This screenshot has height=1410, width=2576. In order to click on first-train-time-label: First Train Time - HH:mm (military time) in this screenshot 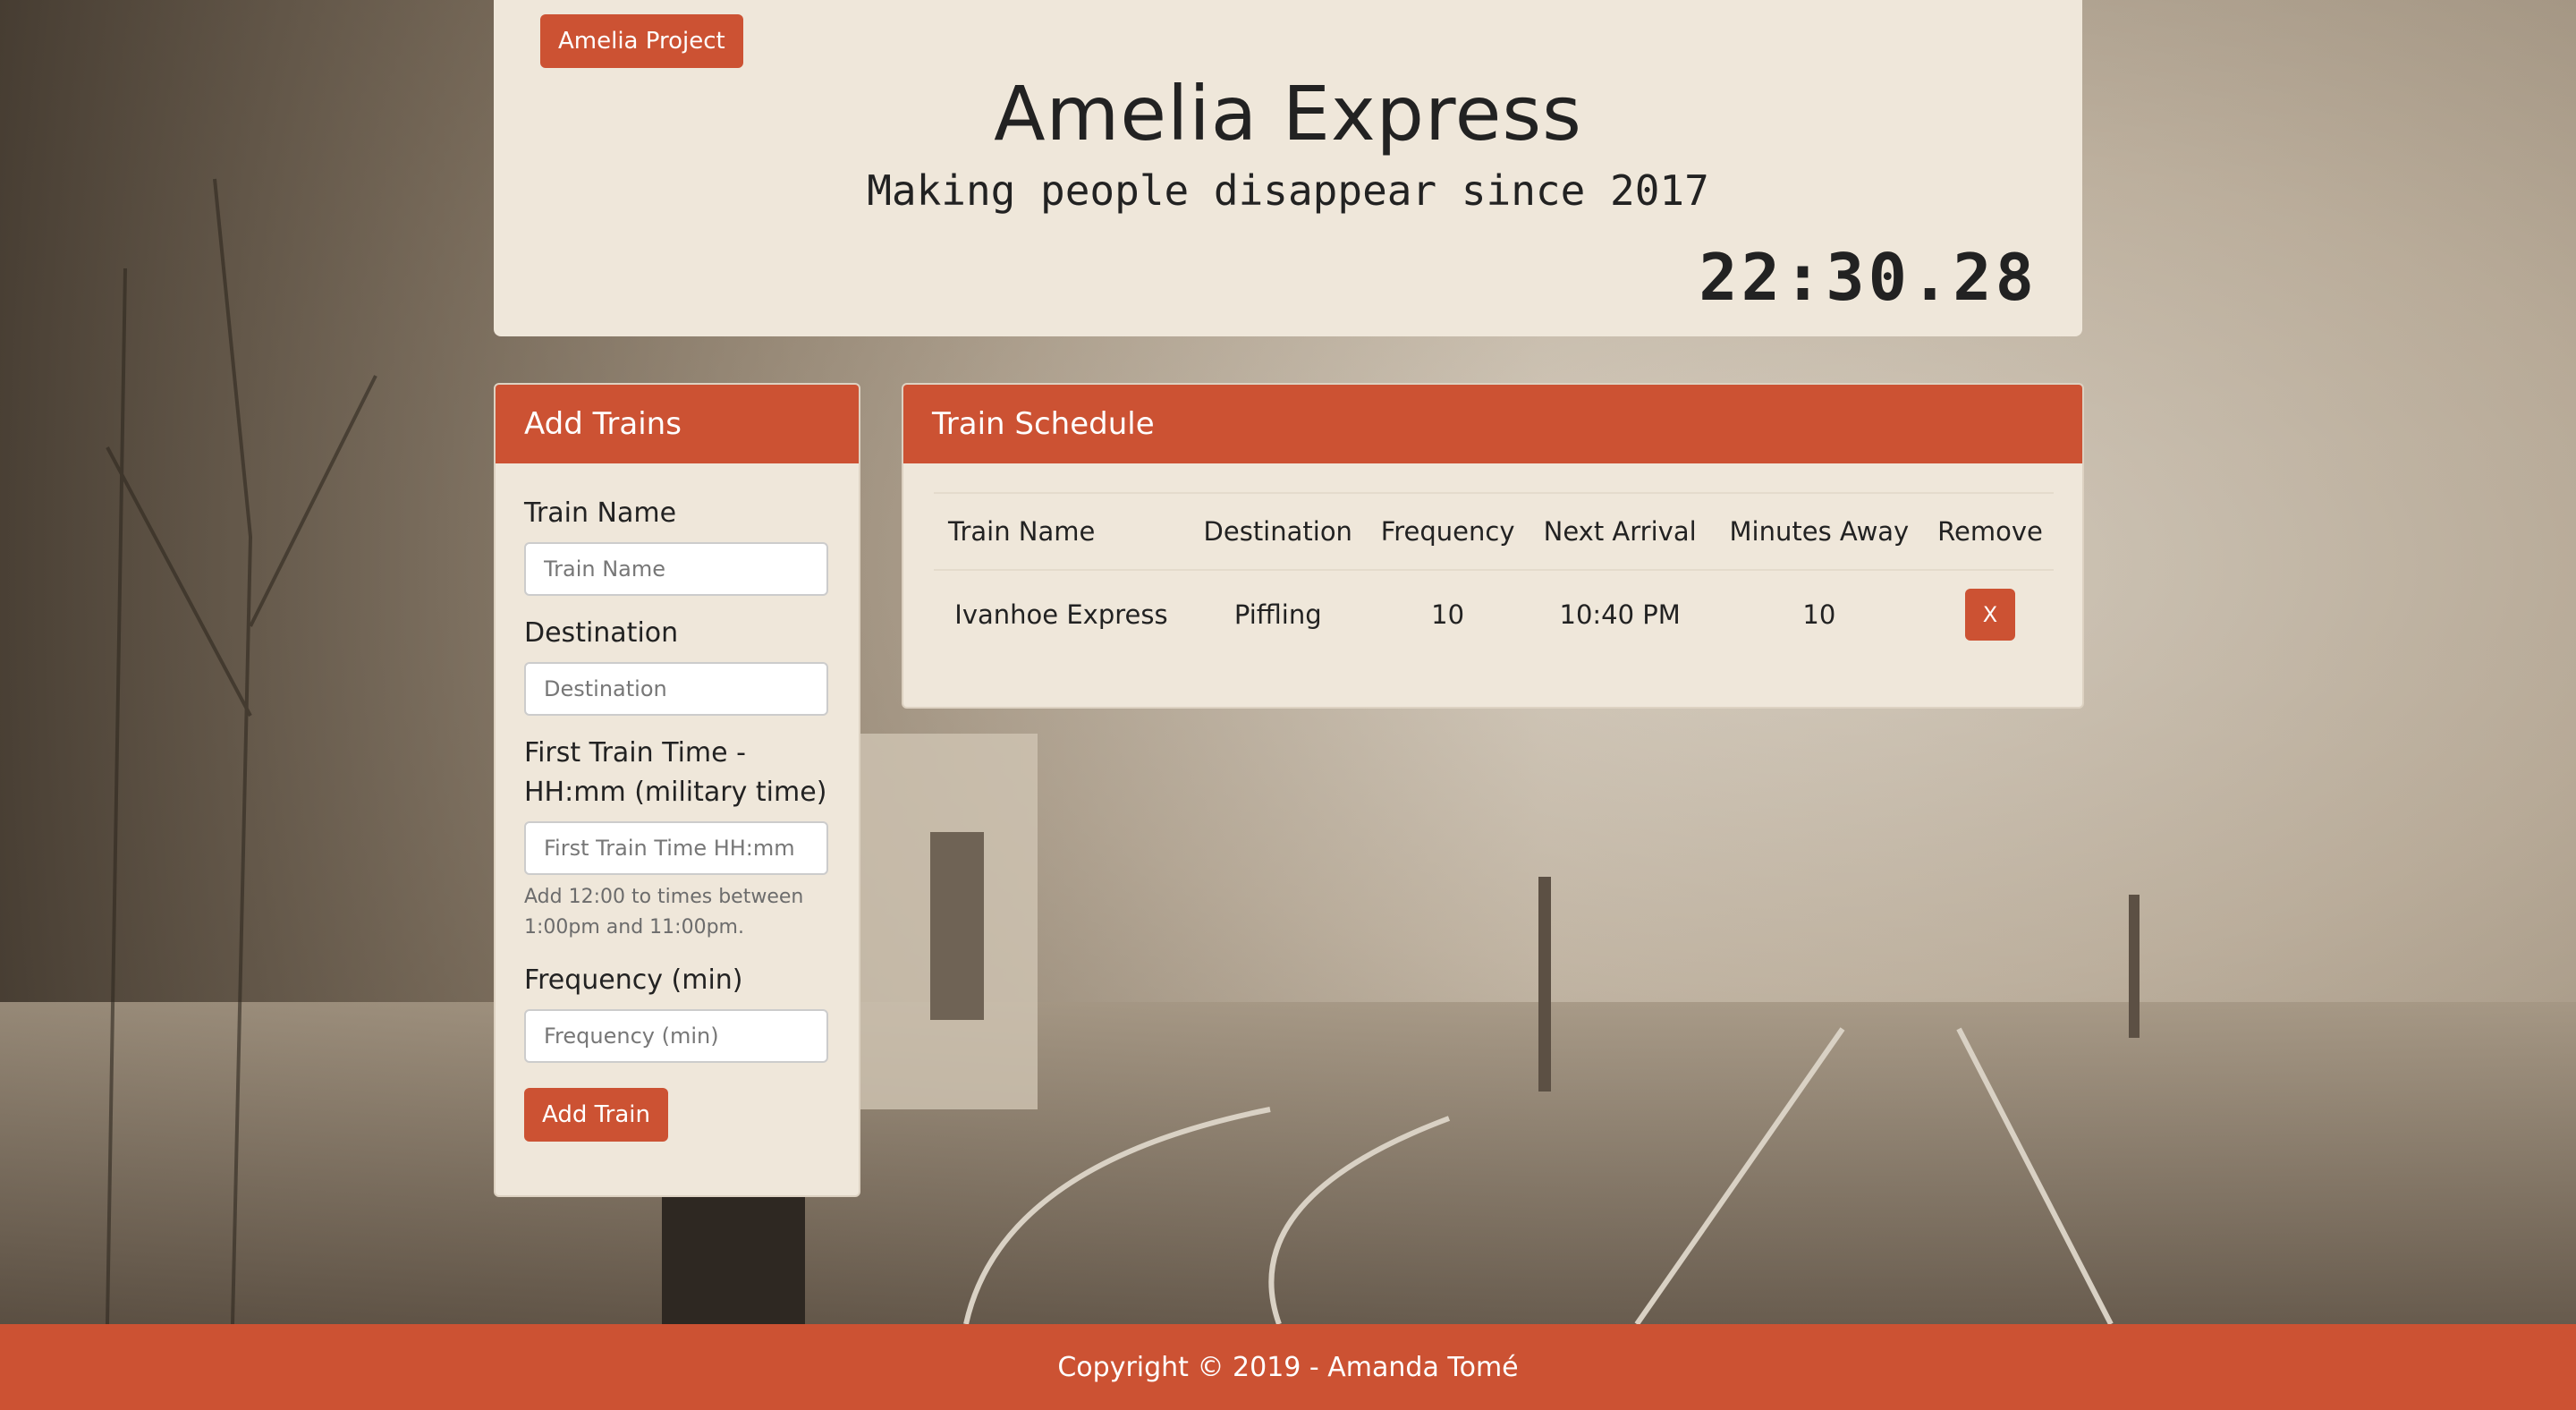, I will do `click(675, 773)`.